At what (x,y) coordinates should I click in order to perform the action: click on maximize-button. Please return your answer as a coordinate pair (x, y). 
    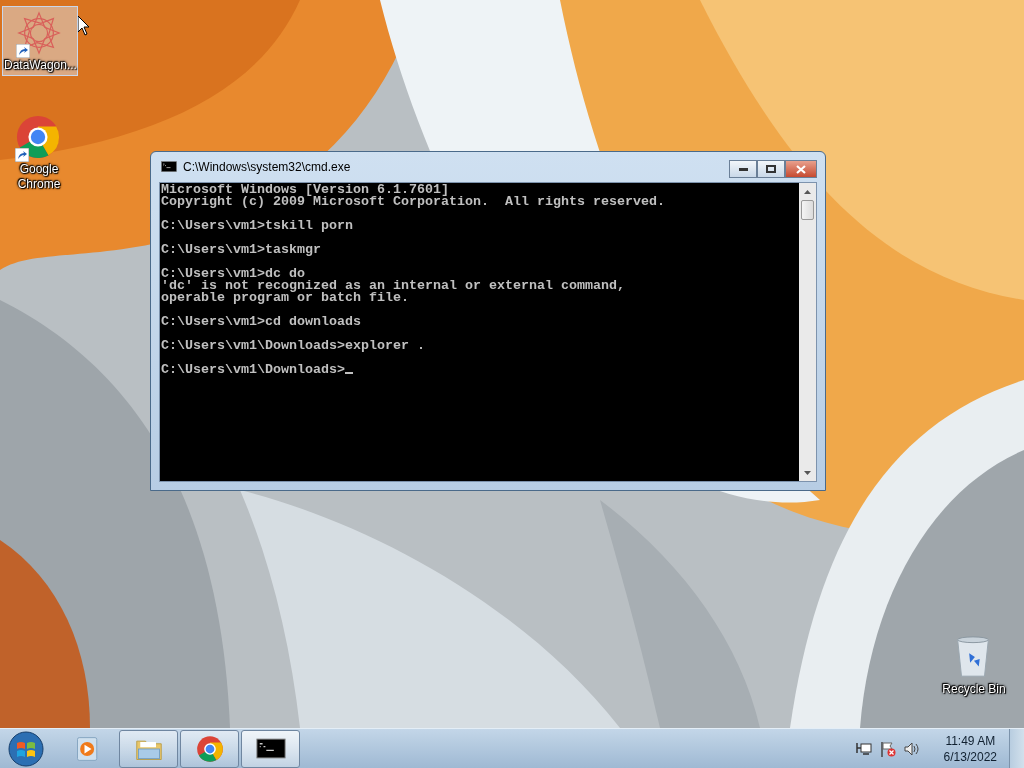
    Looking at the image, I should click on (771, 169).